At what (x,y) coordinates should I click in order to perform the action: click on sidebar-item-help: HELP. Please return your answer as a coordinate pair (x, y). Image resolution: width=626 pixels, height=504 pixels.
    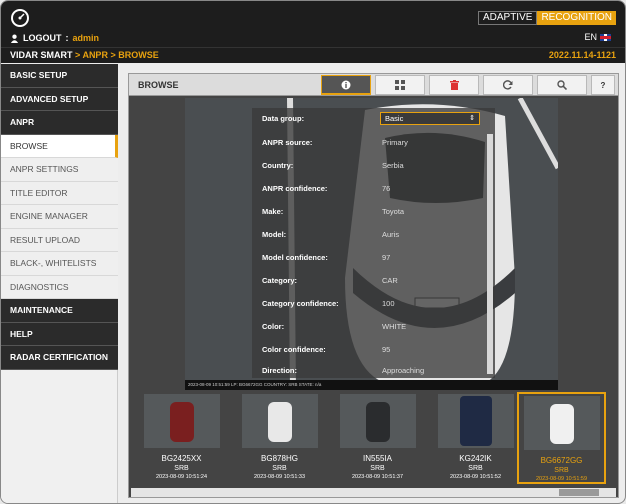
    Looking at the image, I should click on (59, 334).